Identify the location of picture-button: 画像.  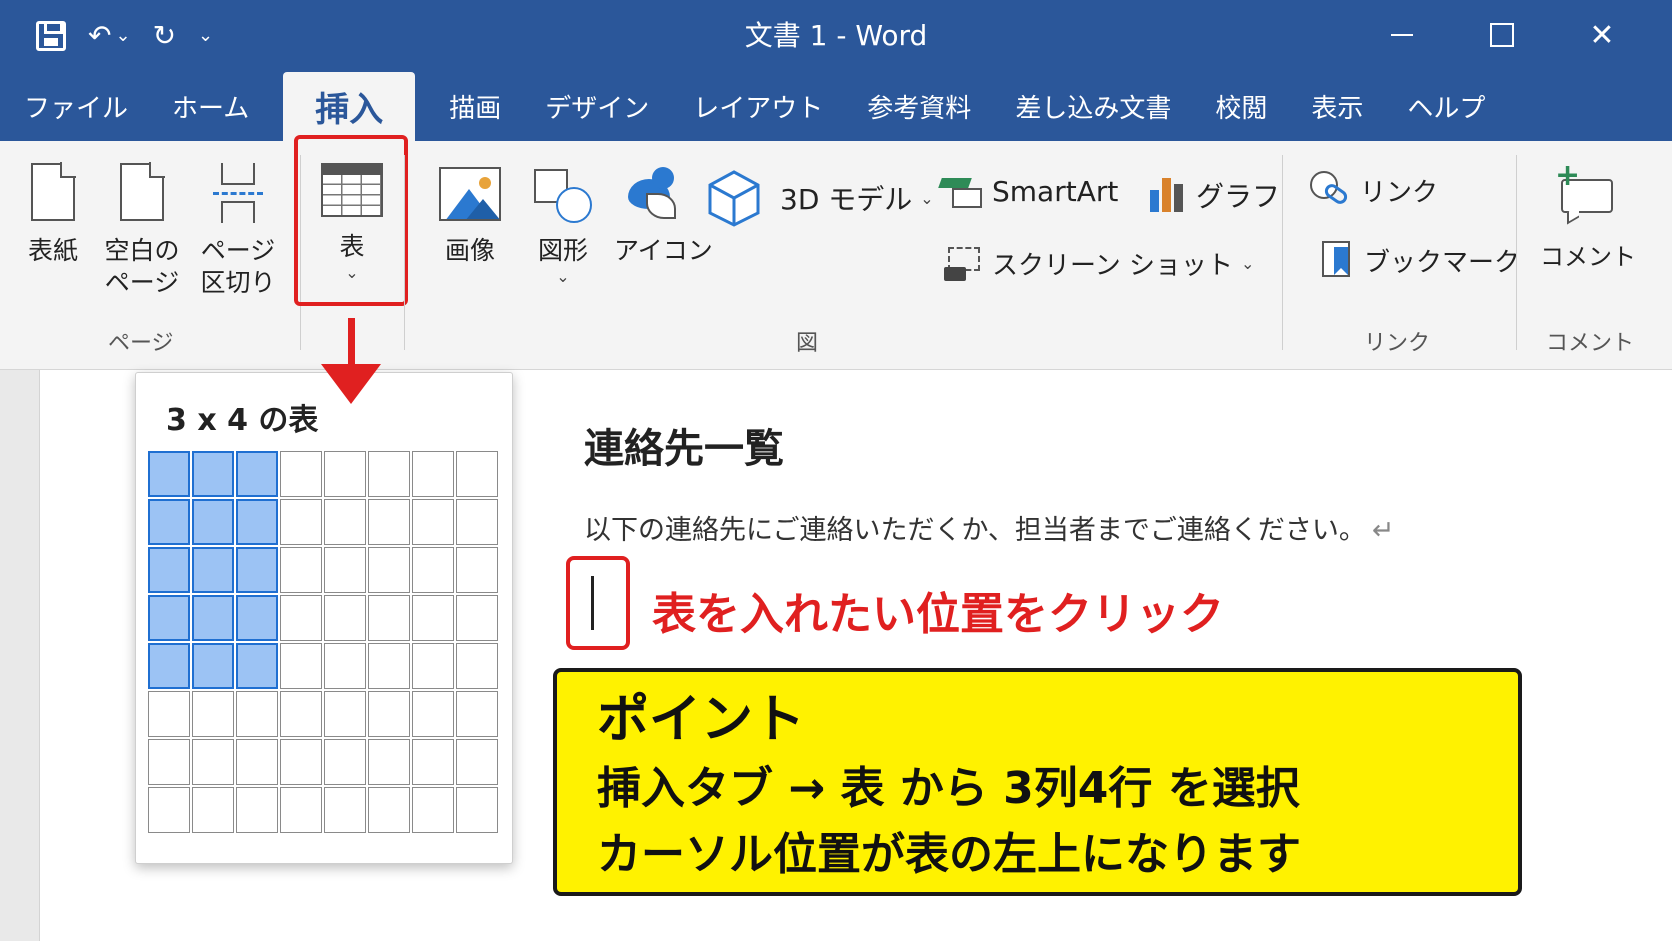
(470, 217).